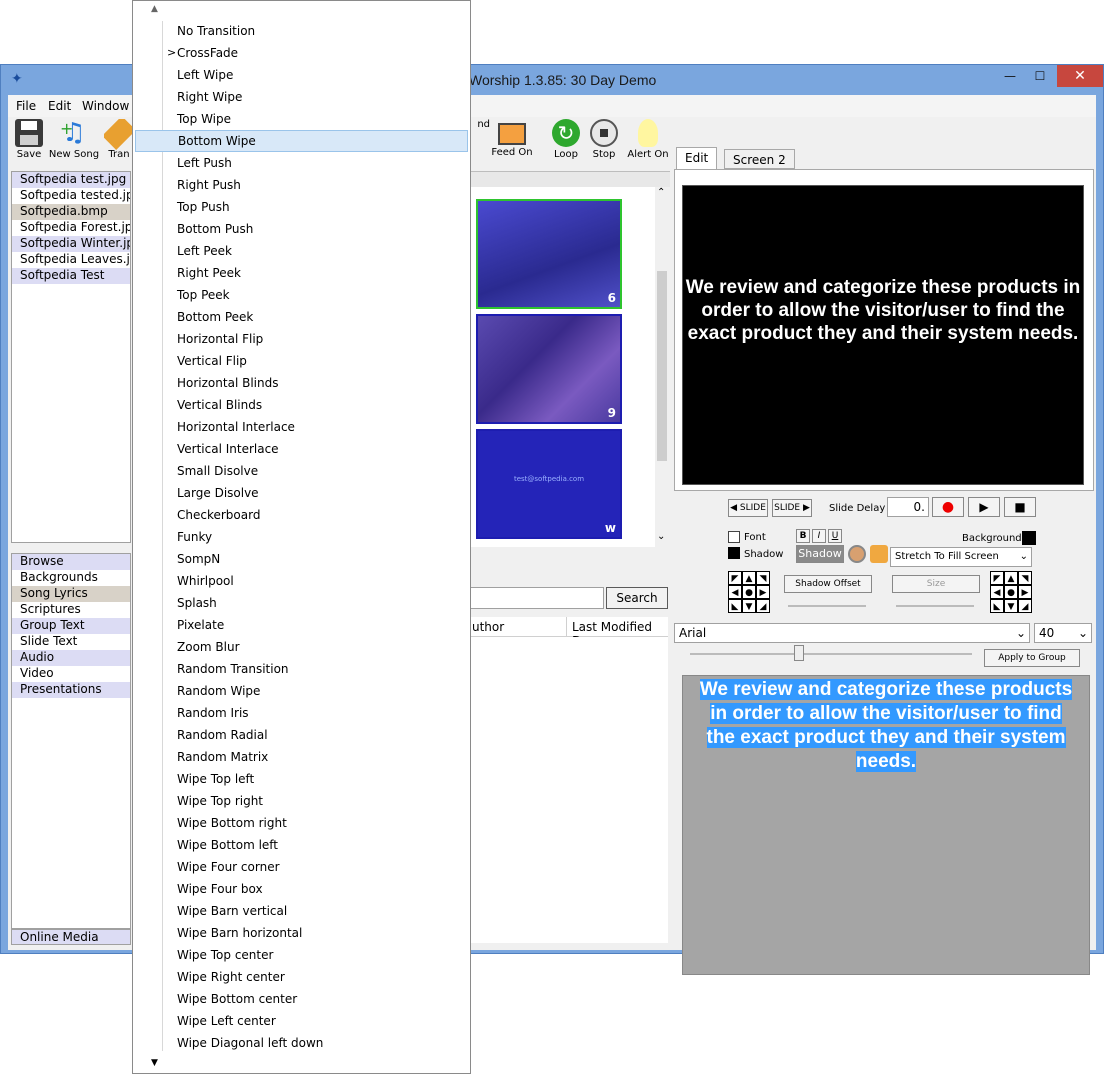  Describe the element at coordinates (71, 196) in the screenshot. I see `list-item: Softpedia tested.jpg` at that location.